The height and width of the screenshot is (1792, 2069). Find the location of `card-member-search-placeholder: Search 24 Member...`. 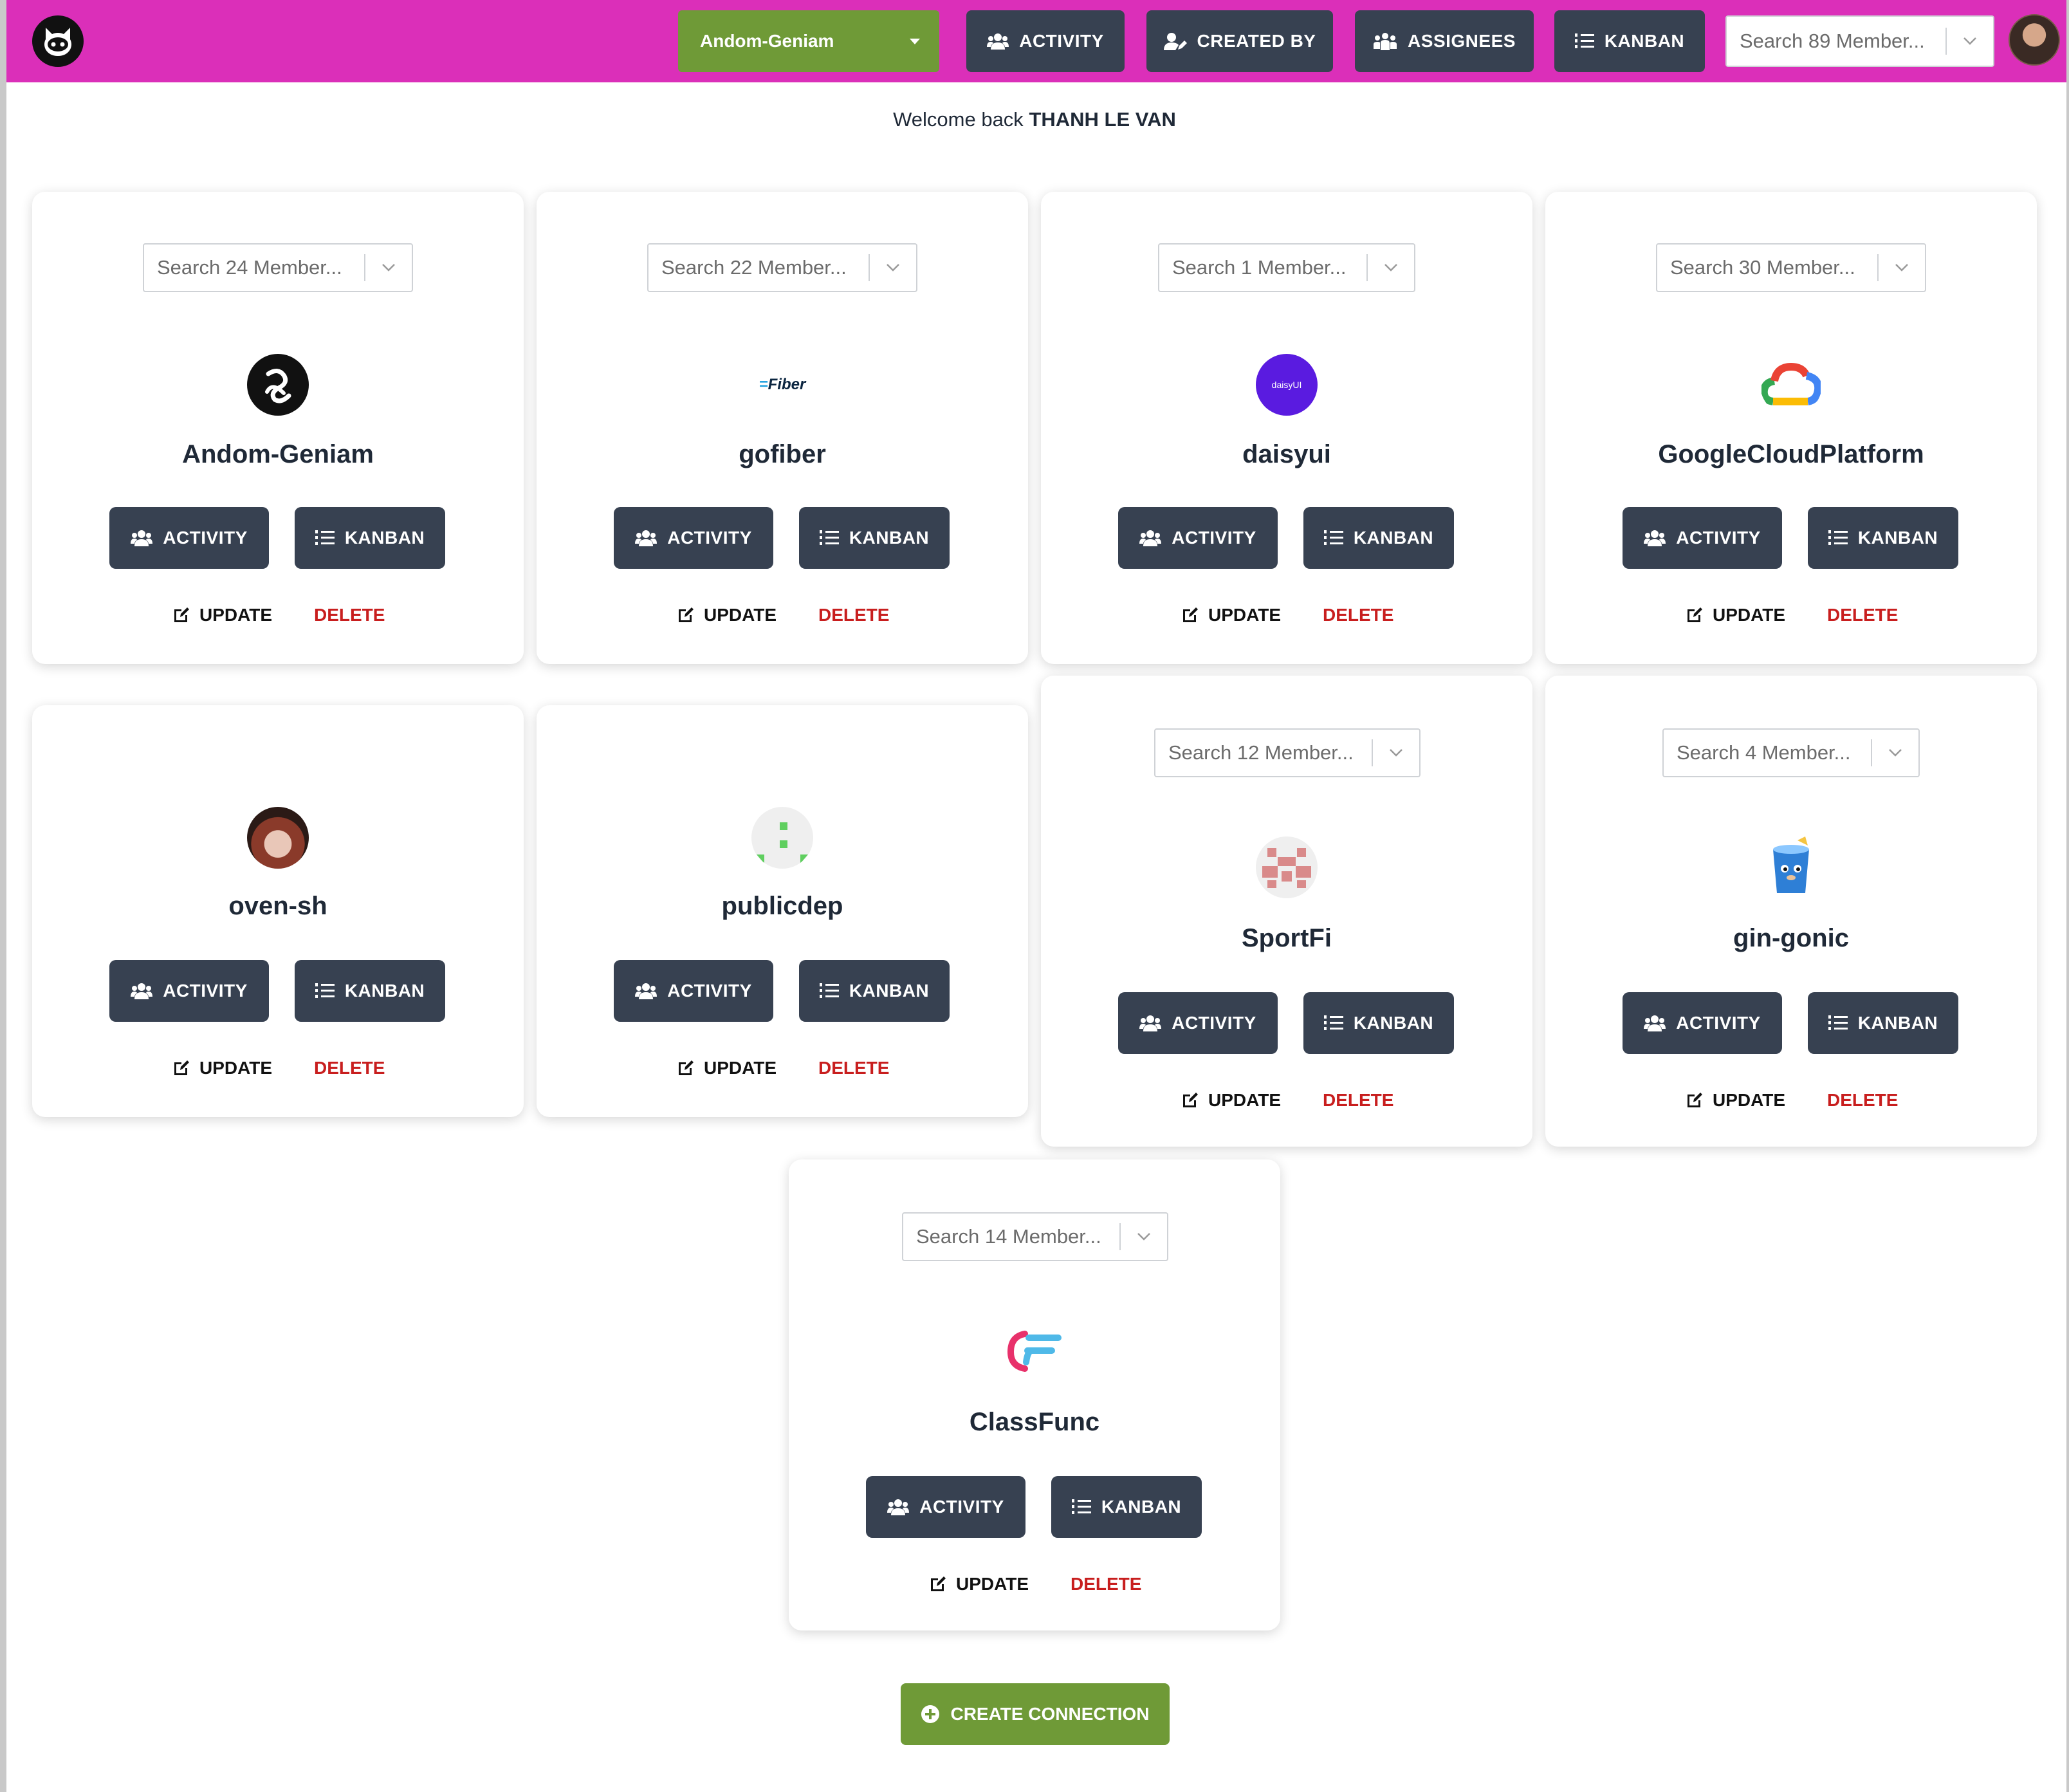

card-member-search-placeholder: Search 24 Member... is located at coordinates (249, 267).